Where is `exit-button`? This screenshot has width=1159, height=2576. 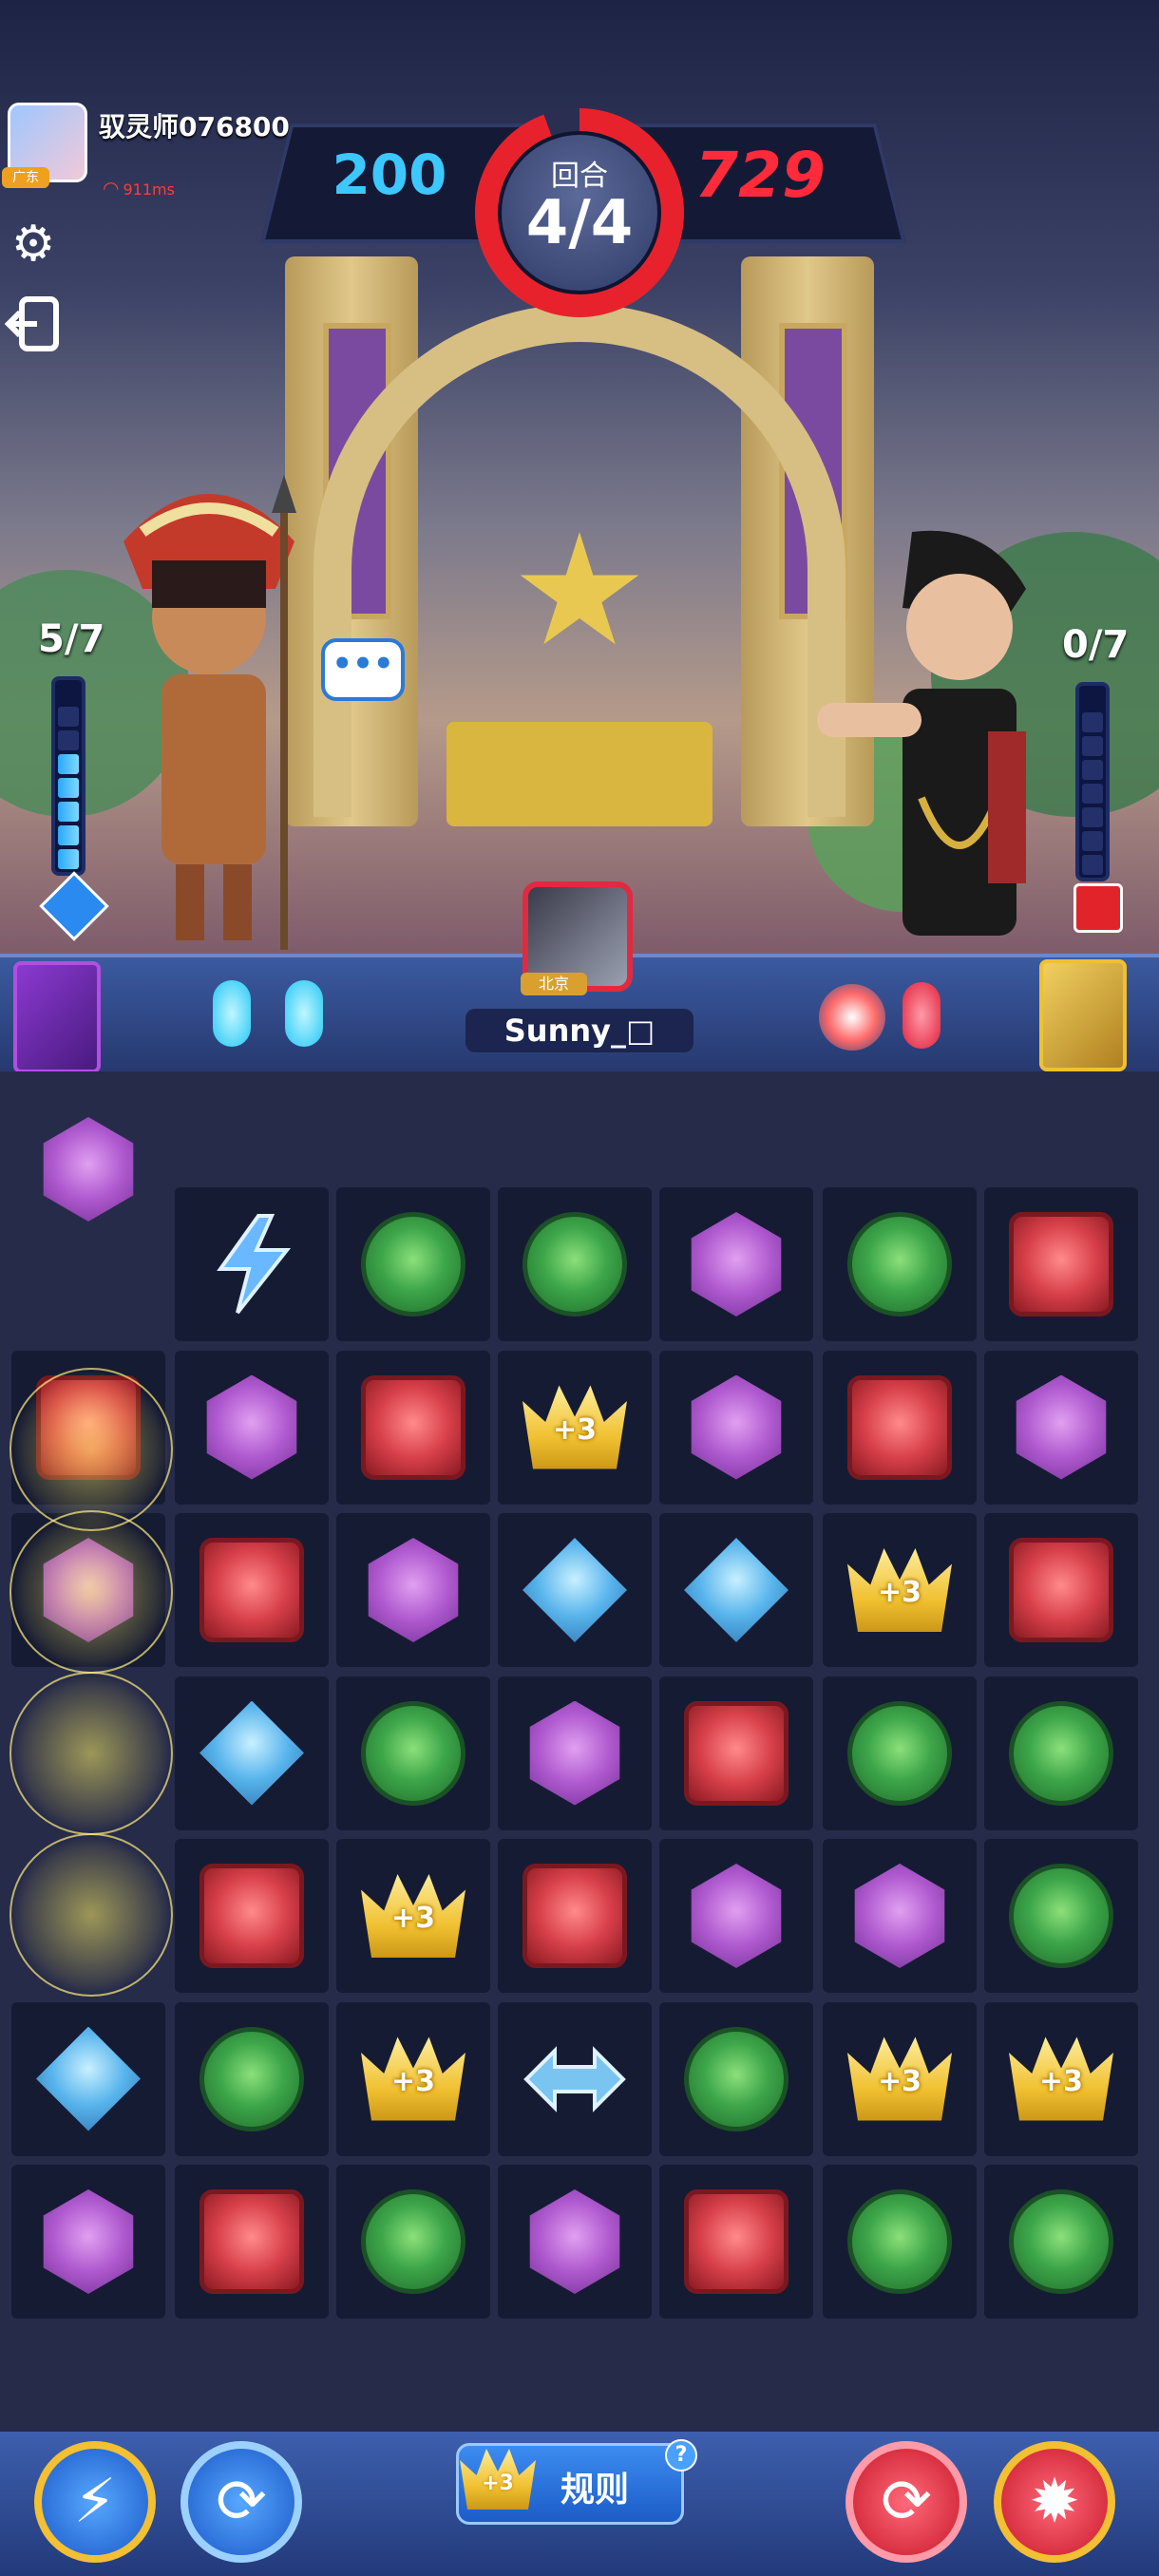 exit-button is located at coordinates (33, 324).